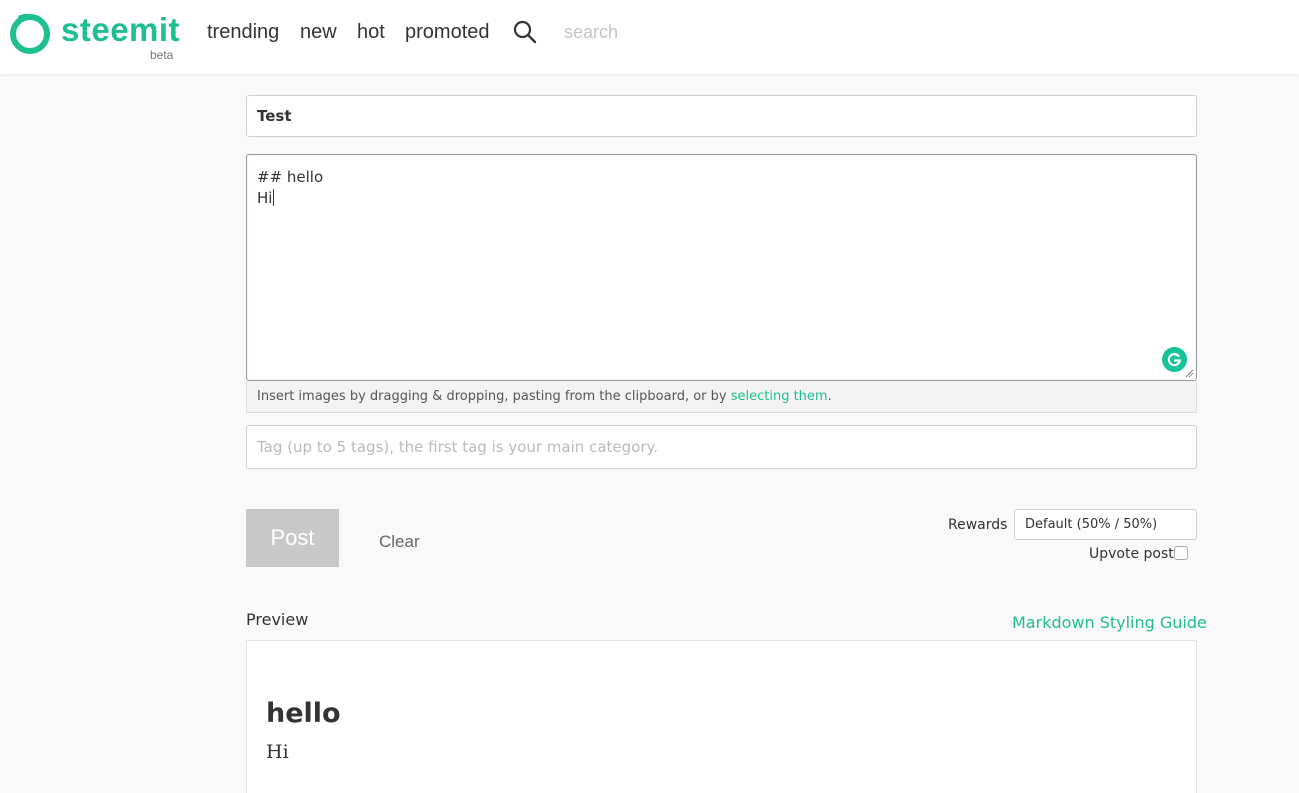 This screenshot has height=793, width=1299. I want to click on search-input, so click(674, 32).